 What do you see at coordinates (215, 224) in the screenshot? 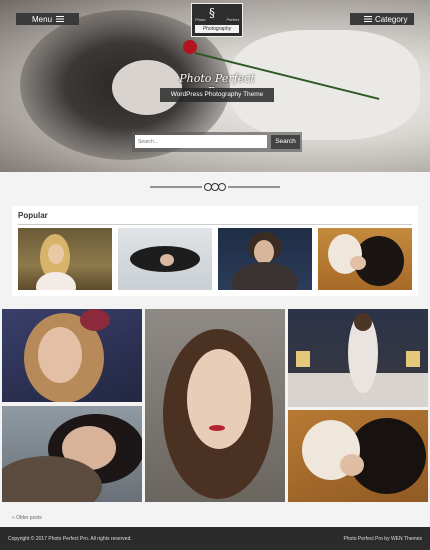
I see `popular-divider` at bounding box center [215, 224].